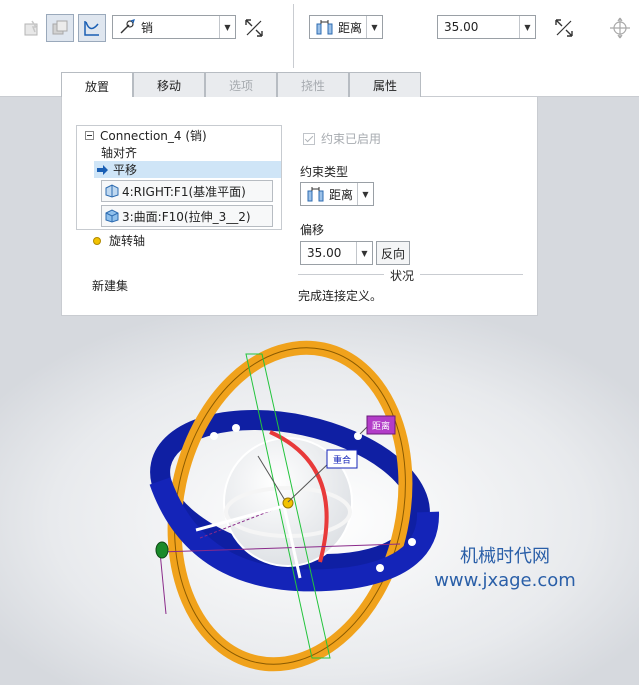 The width and height of the screenshot is (639, 685). What do you see at coordinates (342, 460) in the screenshot?
I see `coincident-tag: 重合` at bounding box center [342, 460].